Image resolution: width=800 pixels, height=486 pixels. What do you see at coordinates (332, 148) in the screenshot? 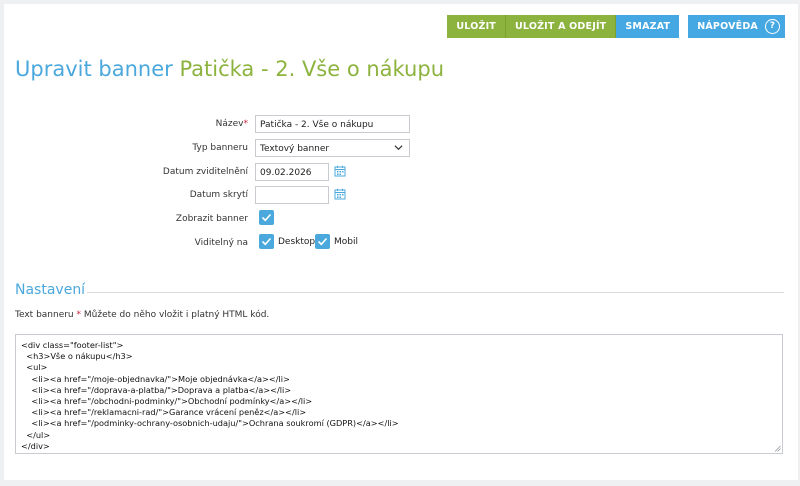
I see `banner-type-select: Textový banner` at bounding box center [332, 148].